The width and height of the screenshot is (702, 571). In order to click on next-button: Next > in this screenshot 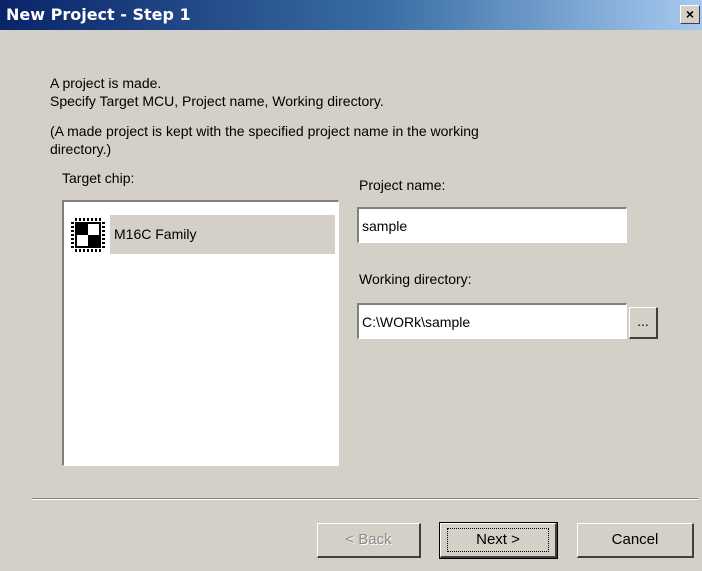, I will do `click(498, 540)`.